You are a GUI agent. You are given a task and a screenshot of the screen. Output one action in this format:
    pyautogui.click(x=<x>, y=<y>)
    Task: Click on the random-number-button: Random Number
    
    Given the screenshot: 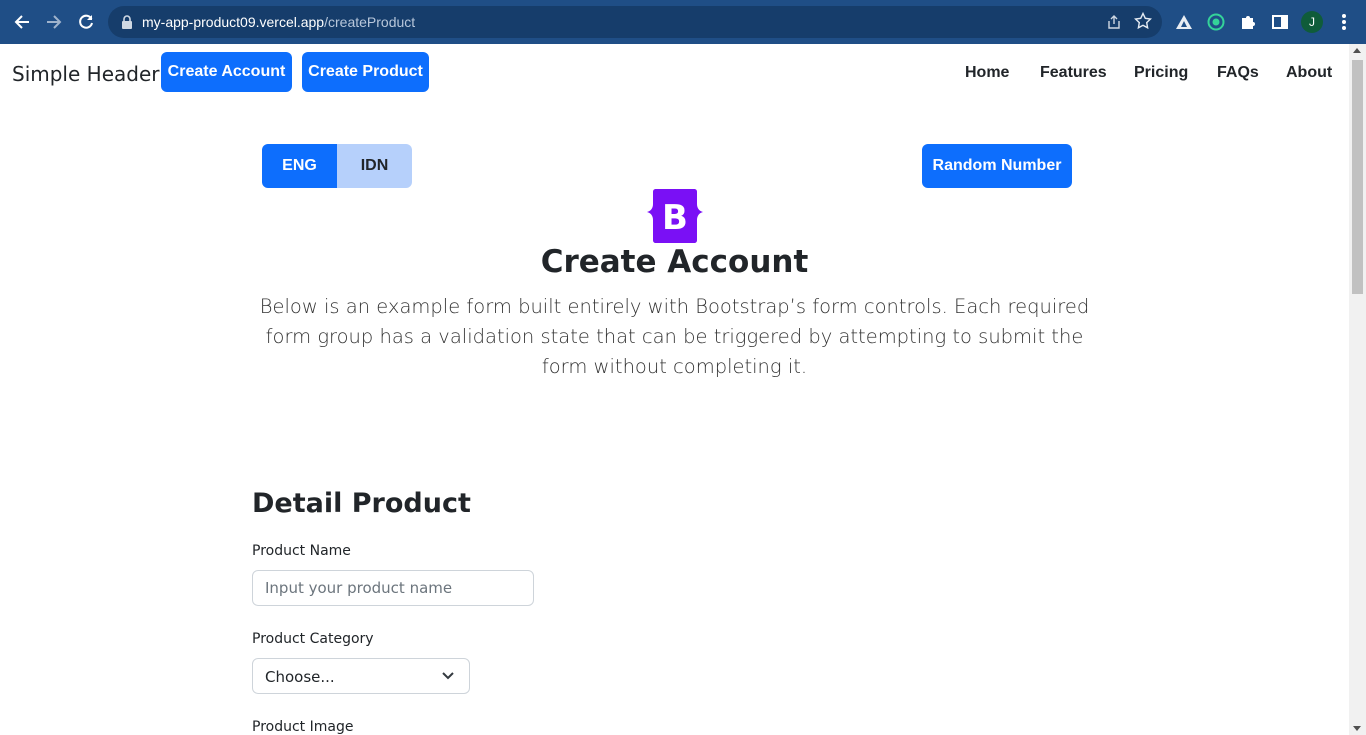 What is the action you would take?
    pyautogui.click(x=997, y=166)
    